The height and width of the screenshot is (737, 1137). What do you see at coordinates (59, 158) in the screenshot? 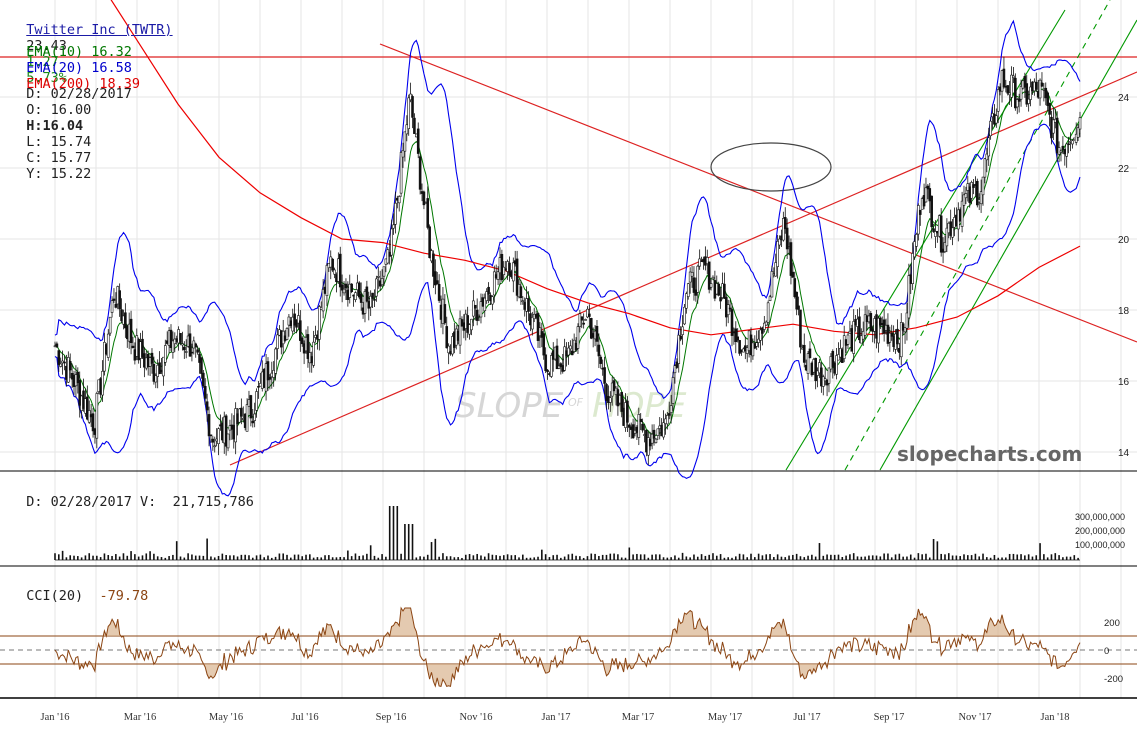
I see `bar-close: C: 15.77` at bounding box center [59, 158].